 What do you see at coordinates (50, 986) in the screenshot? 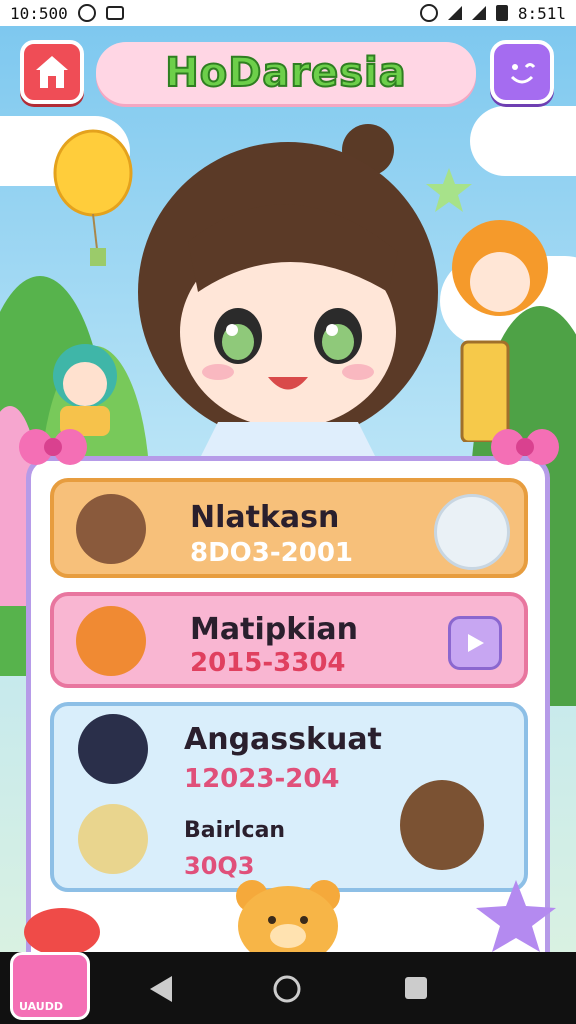
I see `app-shortcut: UAUDD` at bounding box center [50, 986].